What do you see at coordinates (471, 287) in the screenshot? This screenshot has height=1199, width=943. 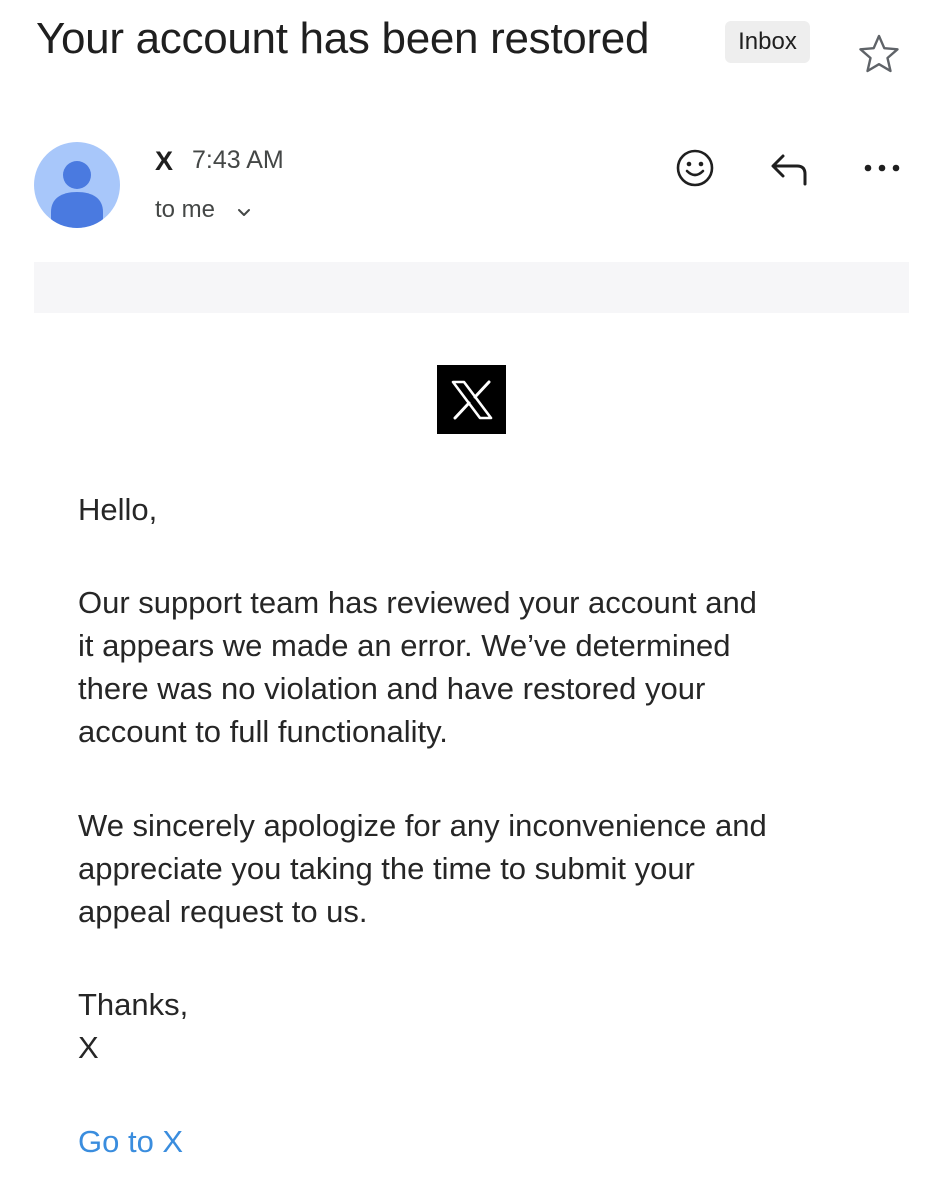 I see `email-header-banner` at bounding box center [471, 287].